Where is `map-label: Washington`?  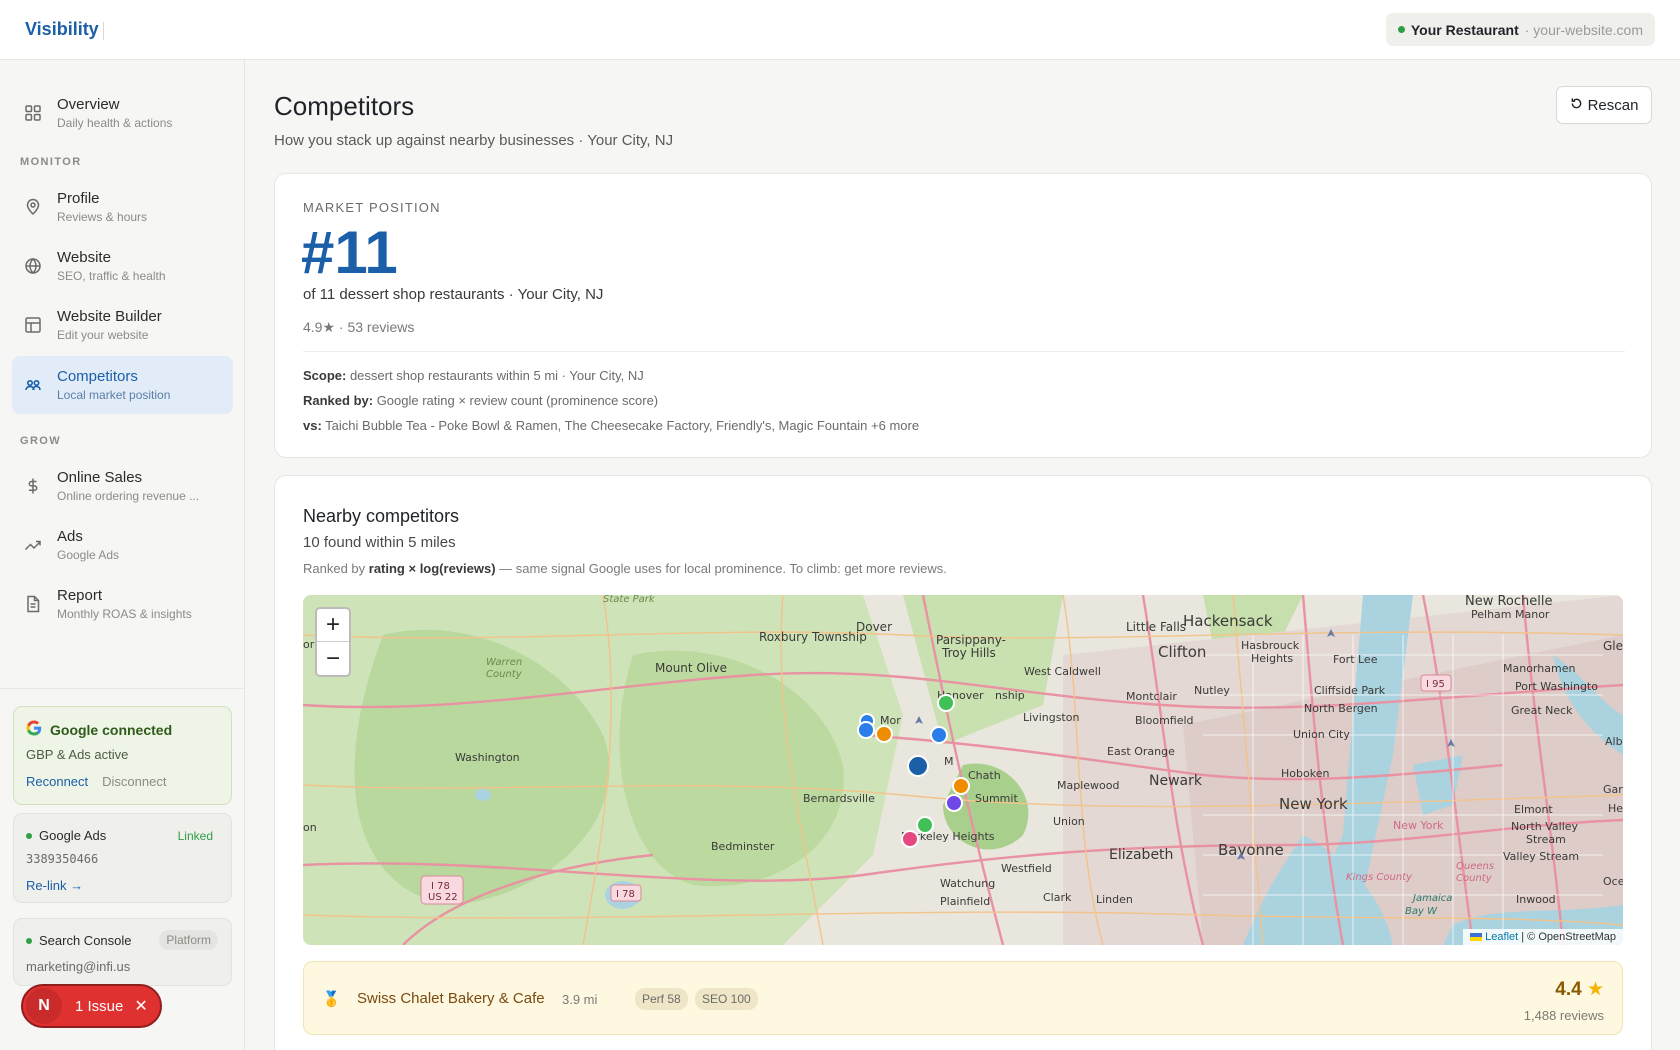
map-label: Washington is located at coordinates (487, 757).